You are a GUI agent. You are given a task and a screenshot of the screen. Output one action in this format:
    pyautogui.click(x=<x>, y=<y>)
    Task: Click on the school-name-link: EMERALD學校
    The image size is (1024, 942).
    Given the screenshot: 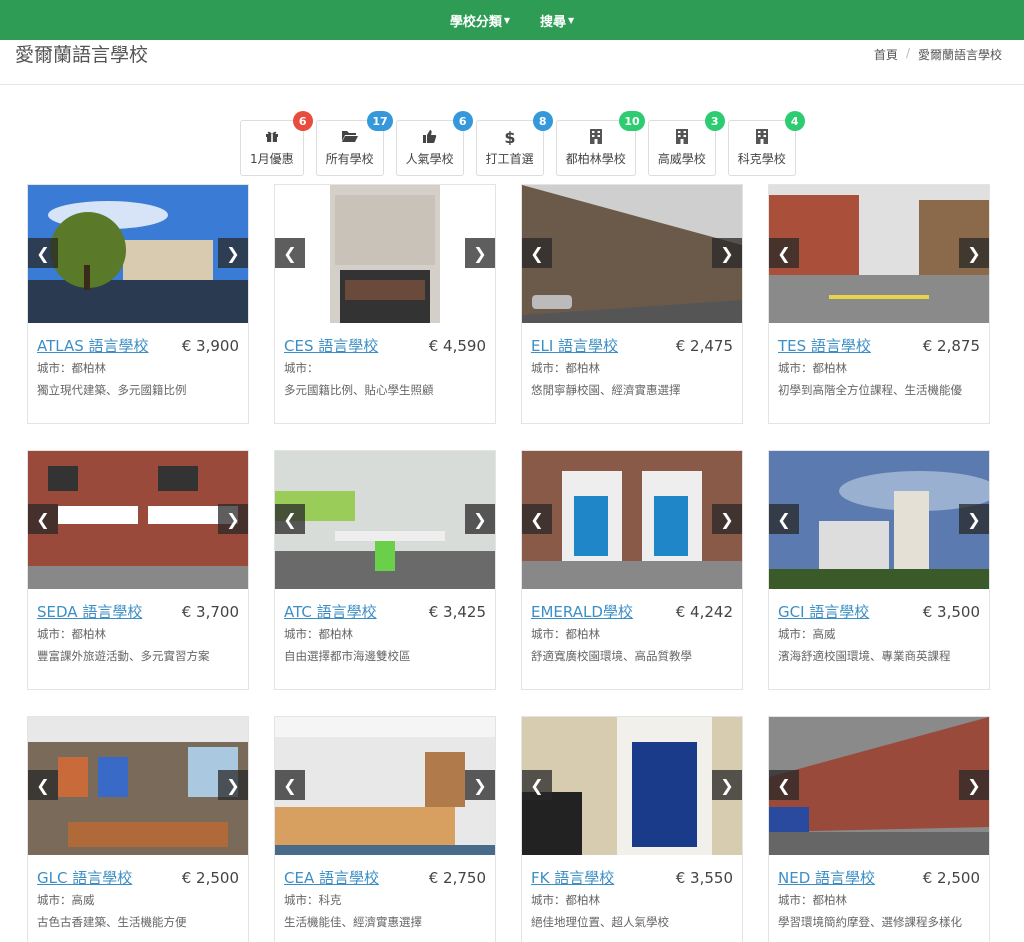 What is the action you would take?
    pyautogui.click(x=582, y=611)
    